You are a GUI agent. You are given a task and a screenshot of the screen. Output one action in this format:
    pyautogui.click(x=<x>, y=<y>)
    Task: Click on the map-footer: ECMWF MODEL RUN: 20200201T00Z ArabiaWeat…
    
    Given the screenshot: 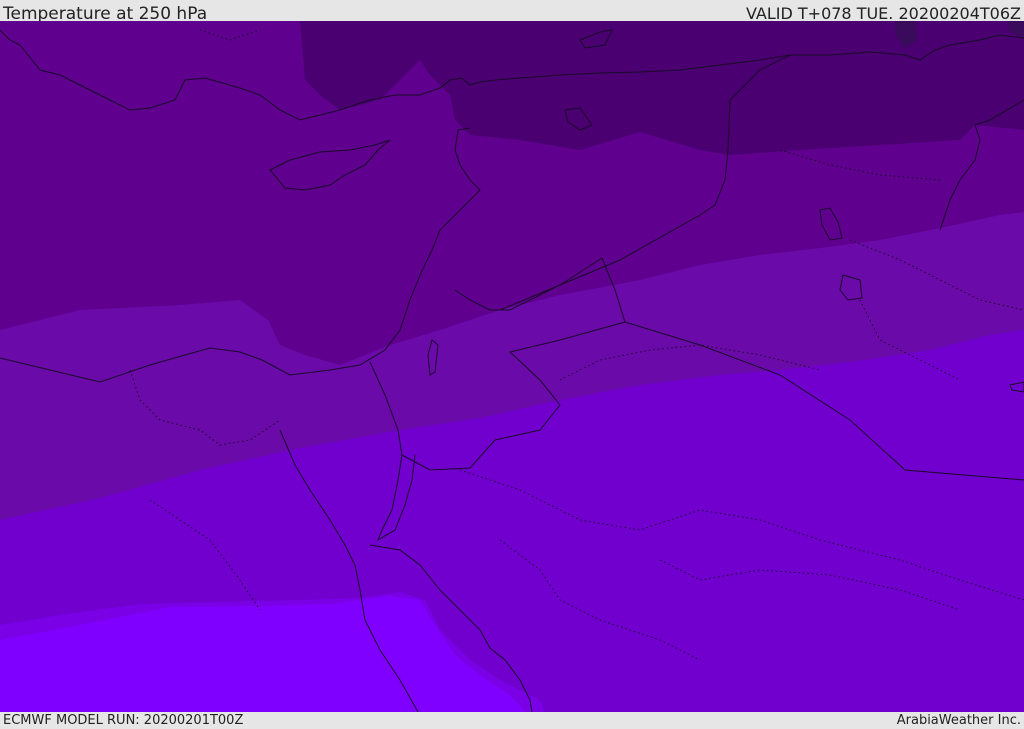 What is the action you would take?
    pyautogui.click(x=512, y=720)
    